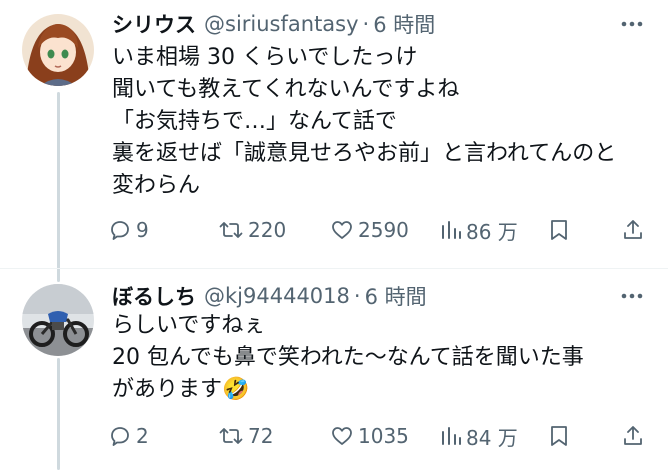 The image size is (668, 470). I want to click on tweet-text: らしいですねぇ 20 包んでも鼻で笑われた〜なんて話を聞いた事 があります🤣, so click(348, 358).